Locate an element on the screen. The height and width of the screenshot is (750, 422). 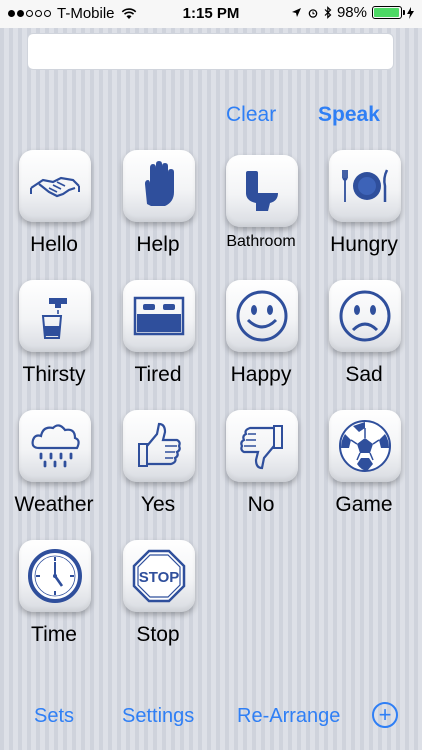
tile-bathroom: Bathroom is located at coordinates (261, 215).